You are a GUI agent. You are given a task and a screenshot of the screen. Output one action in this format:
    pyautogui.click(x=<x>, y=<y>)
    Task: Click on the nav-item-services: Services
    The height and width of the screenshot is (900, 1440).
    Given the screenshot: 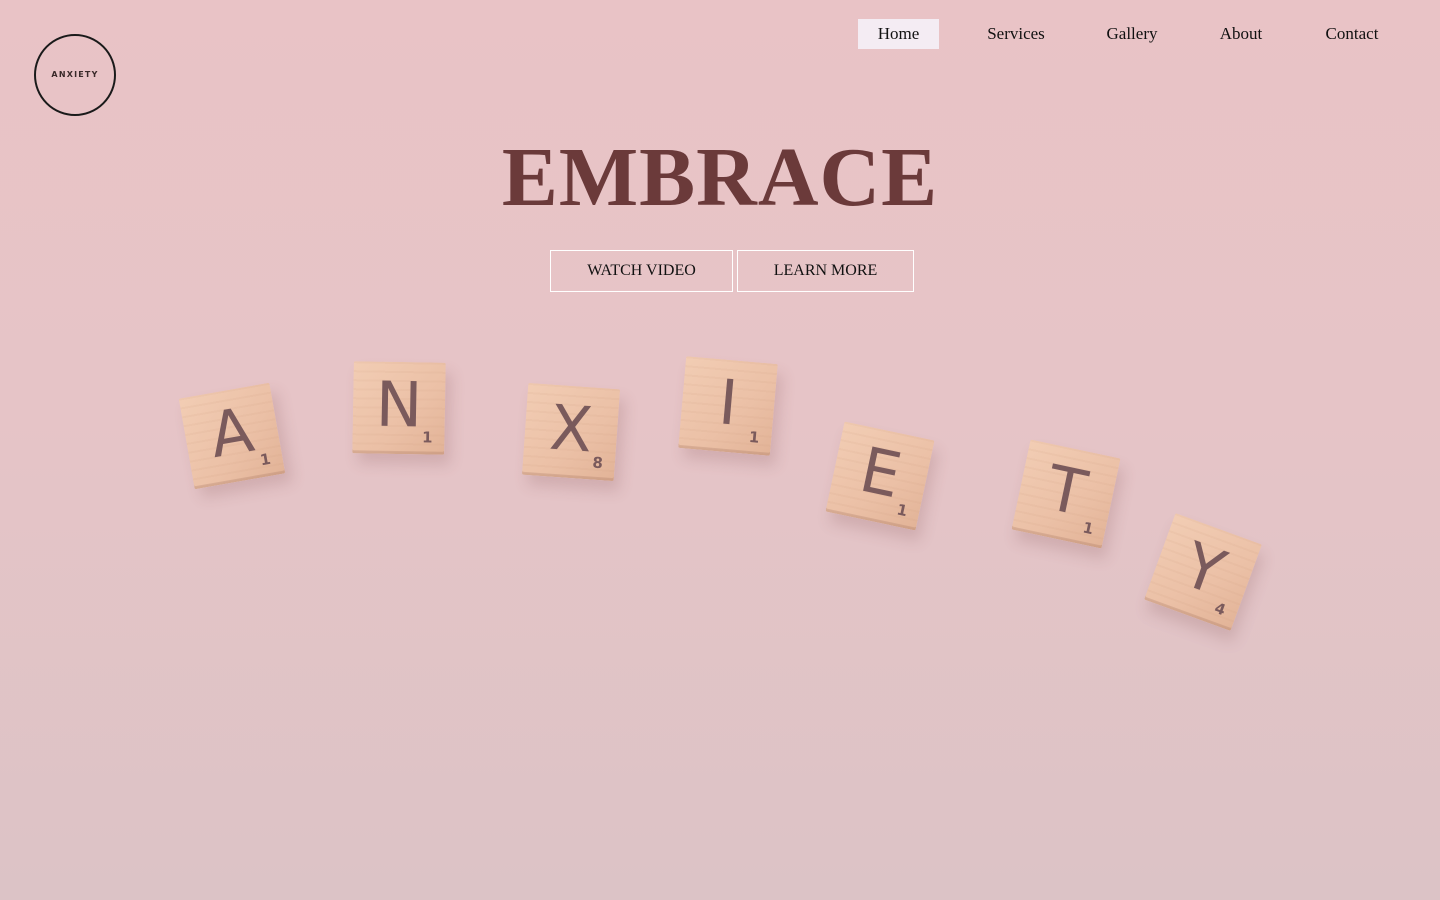 What is the action you would take?
    pyautogui.click(x=1016, y=34)
    